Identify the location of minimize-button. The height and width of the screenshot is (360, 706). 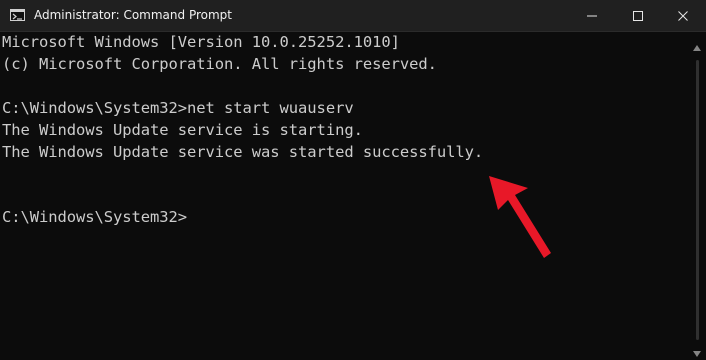
(592, 15).